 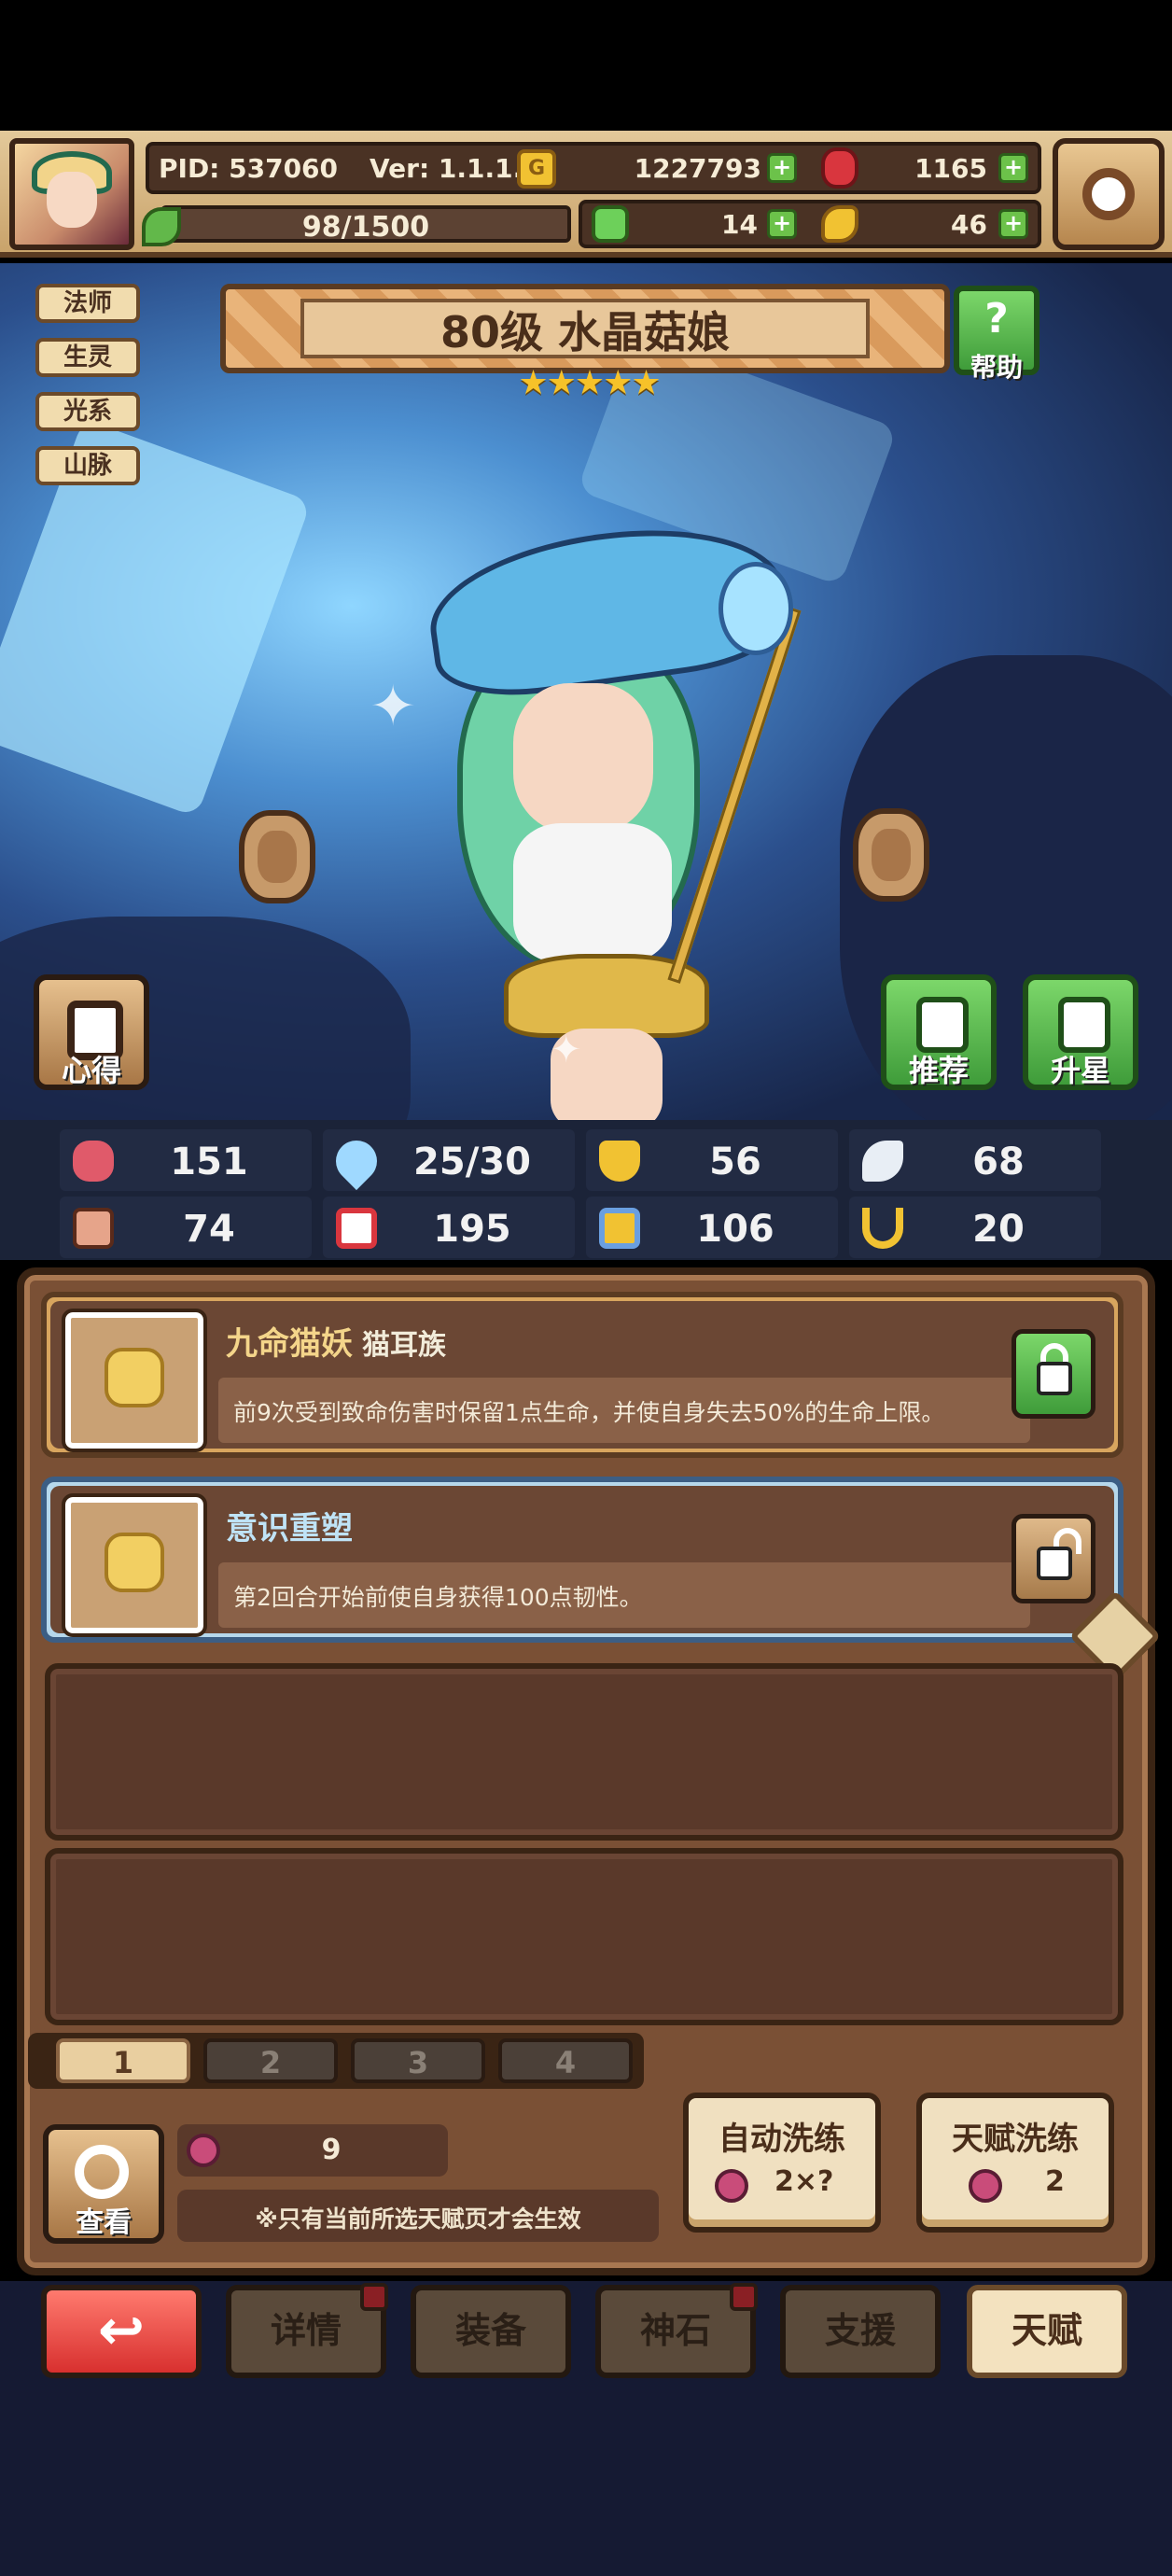 I want to click on back-arrow-icon: ↩, so click(x=122, y=2330).